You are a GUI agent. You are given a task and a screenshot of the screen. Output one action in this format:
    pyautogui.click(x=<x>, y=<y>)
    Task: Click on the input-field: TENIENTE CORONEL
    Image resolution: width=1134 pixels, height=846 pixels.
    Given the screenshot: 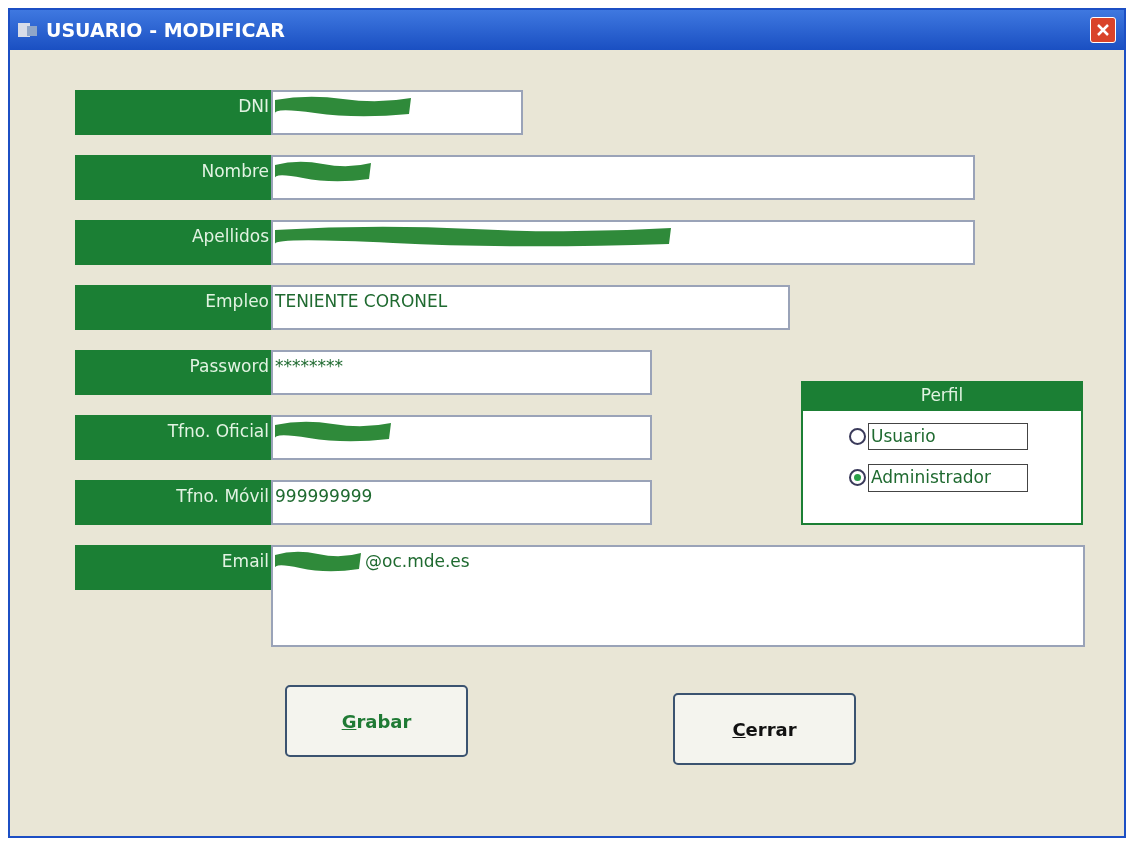 What is the action you would take?
    pyautogui.click(x=530, y=307)
    